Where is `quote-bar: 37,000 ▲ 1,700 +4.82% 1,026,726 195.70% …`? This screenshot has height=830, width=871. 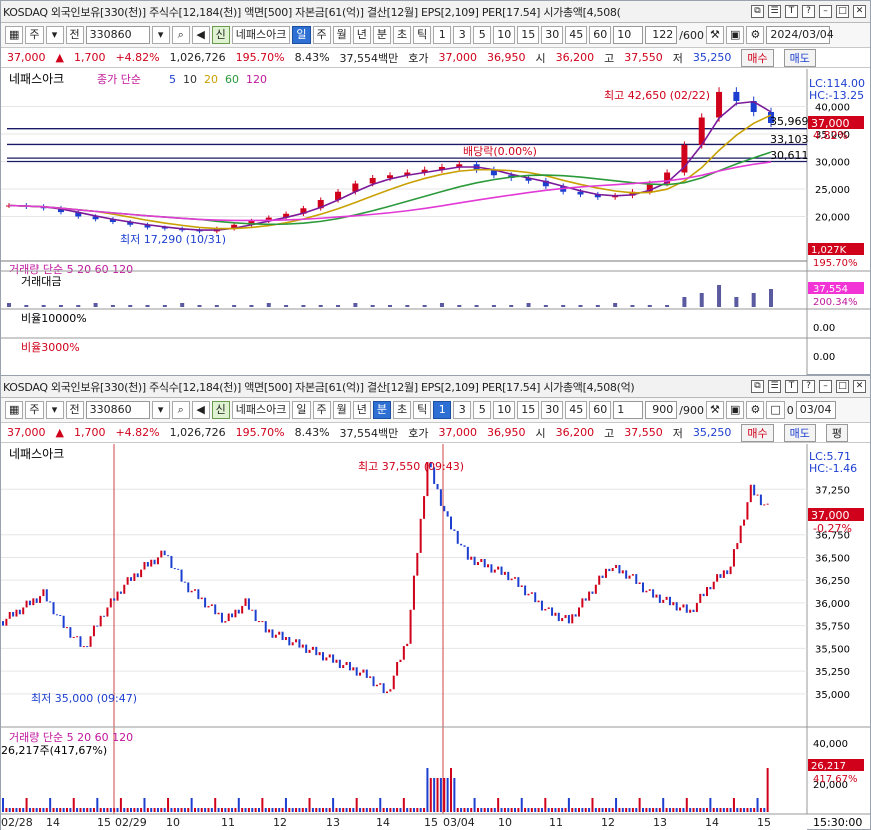
quote-bar: 37,000 ▲ 1,700 +4.82% 1,026,726 195.70% … is located at coordinates (435, 58).